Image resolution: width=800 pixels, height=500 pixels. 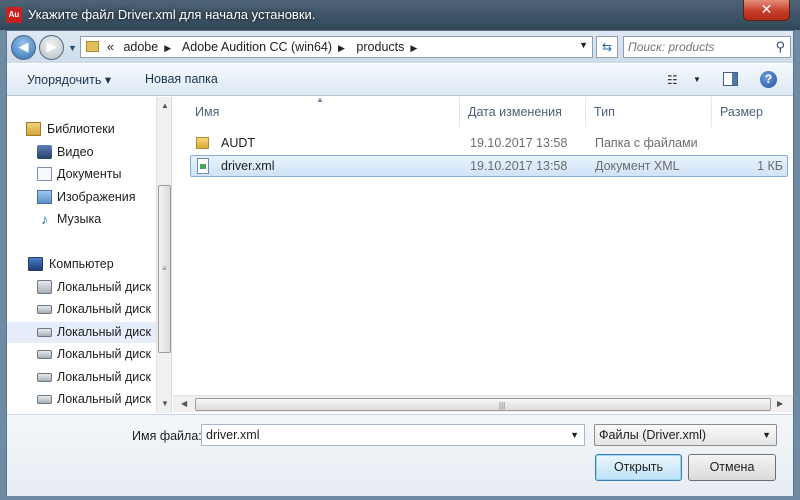 I want to click on search-icon: ⚲, so click(x=780, y=47).